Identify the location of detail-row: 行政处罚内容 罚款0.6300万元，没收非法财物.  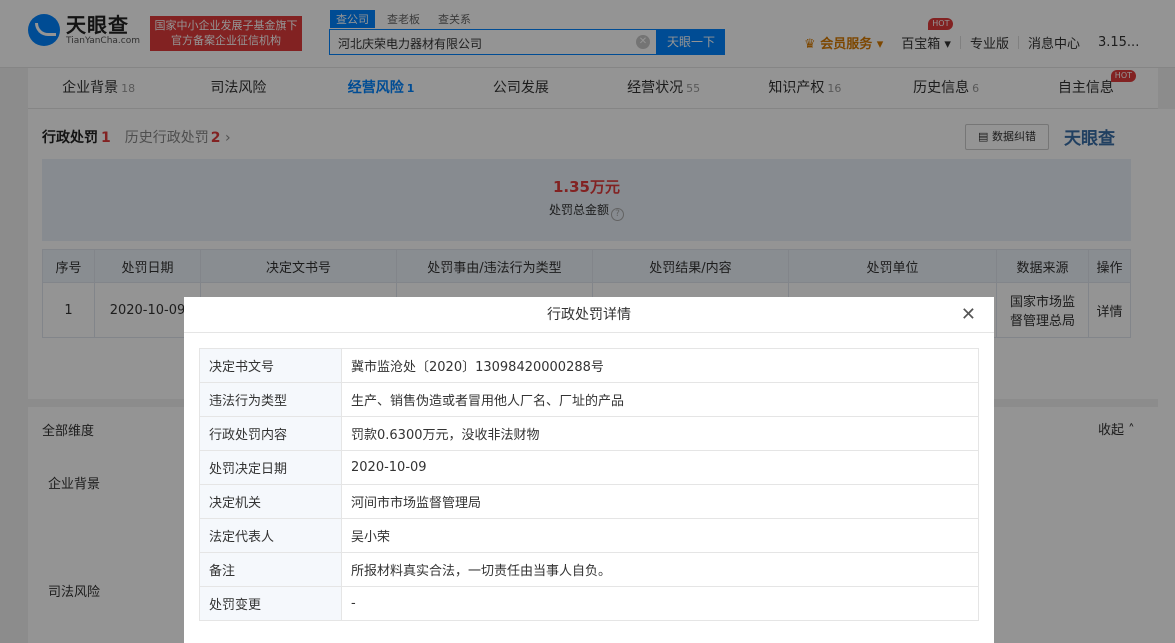
(589, 433).